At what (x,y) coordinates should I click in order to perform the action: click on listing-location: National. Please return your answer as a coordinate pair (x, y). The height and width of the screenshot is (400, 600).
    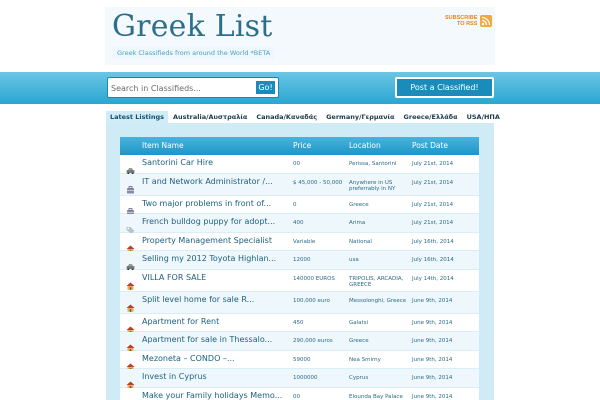
    Looking at the image, I should click on (360, 241).